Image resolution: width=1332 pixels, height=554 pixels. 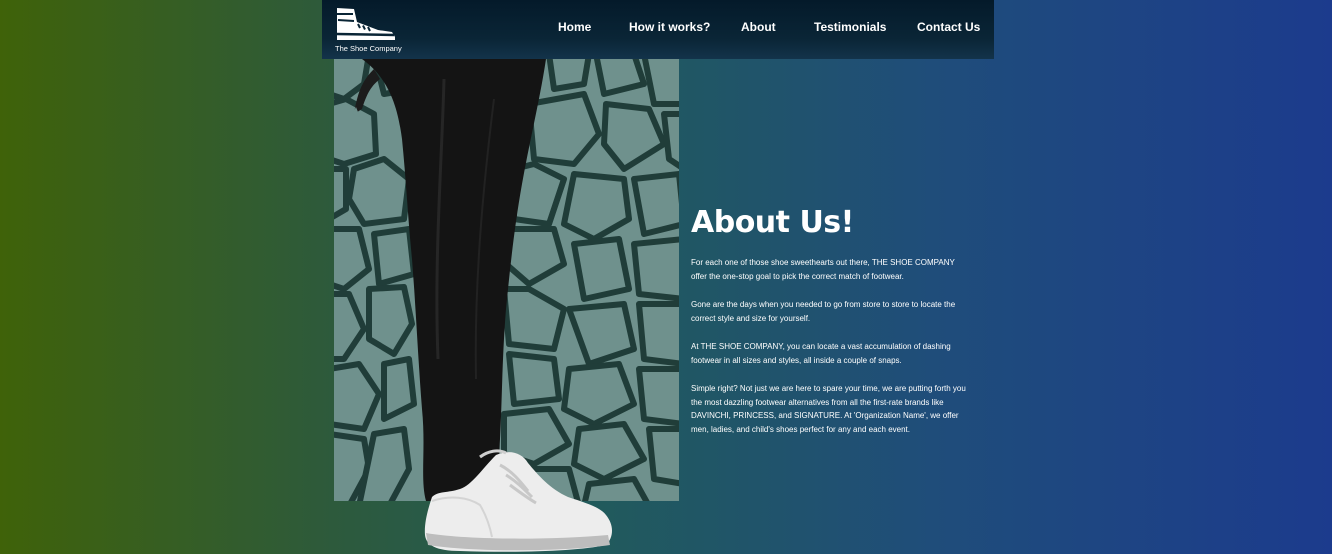 I want to click on nav-link-about: About, so click(x=758, y=27).